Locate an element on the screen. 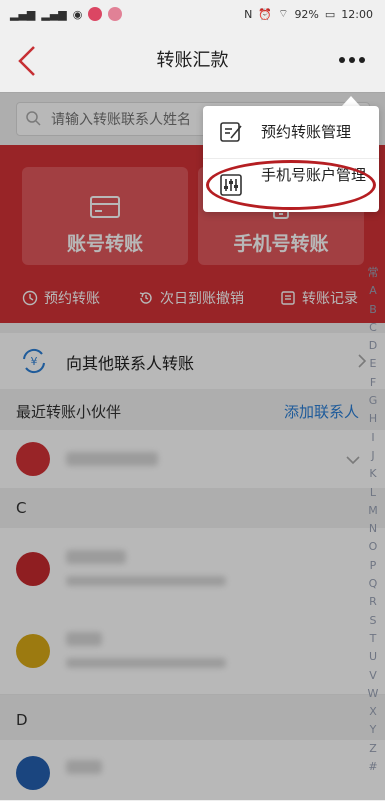  menu-item-label: 预约转账管理 is located at coordinates (306, 132).